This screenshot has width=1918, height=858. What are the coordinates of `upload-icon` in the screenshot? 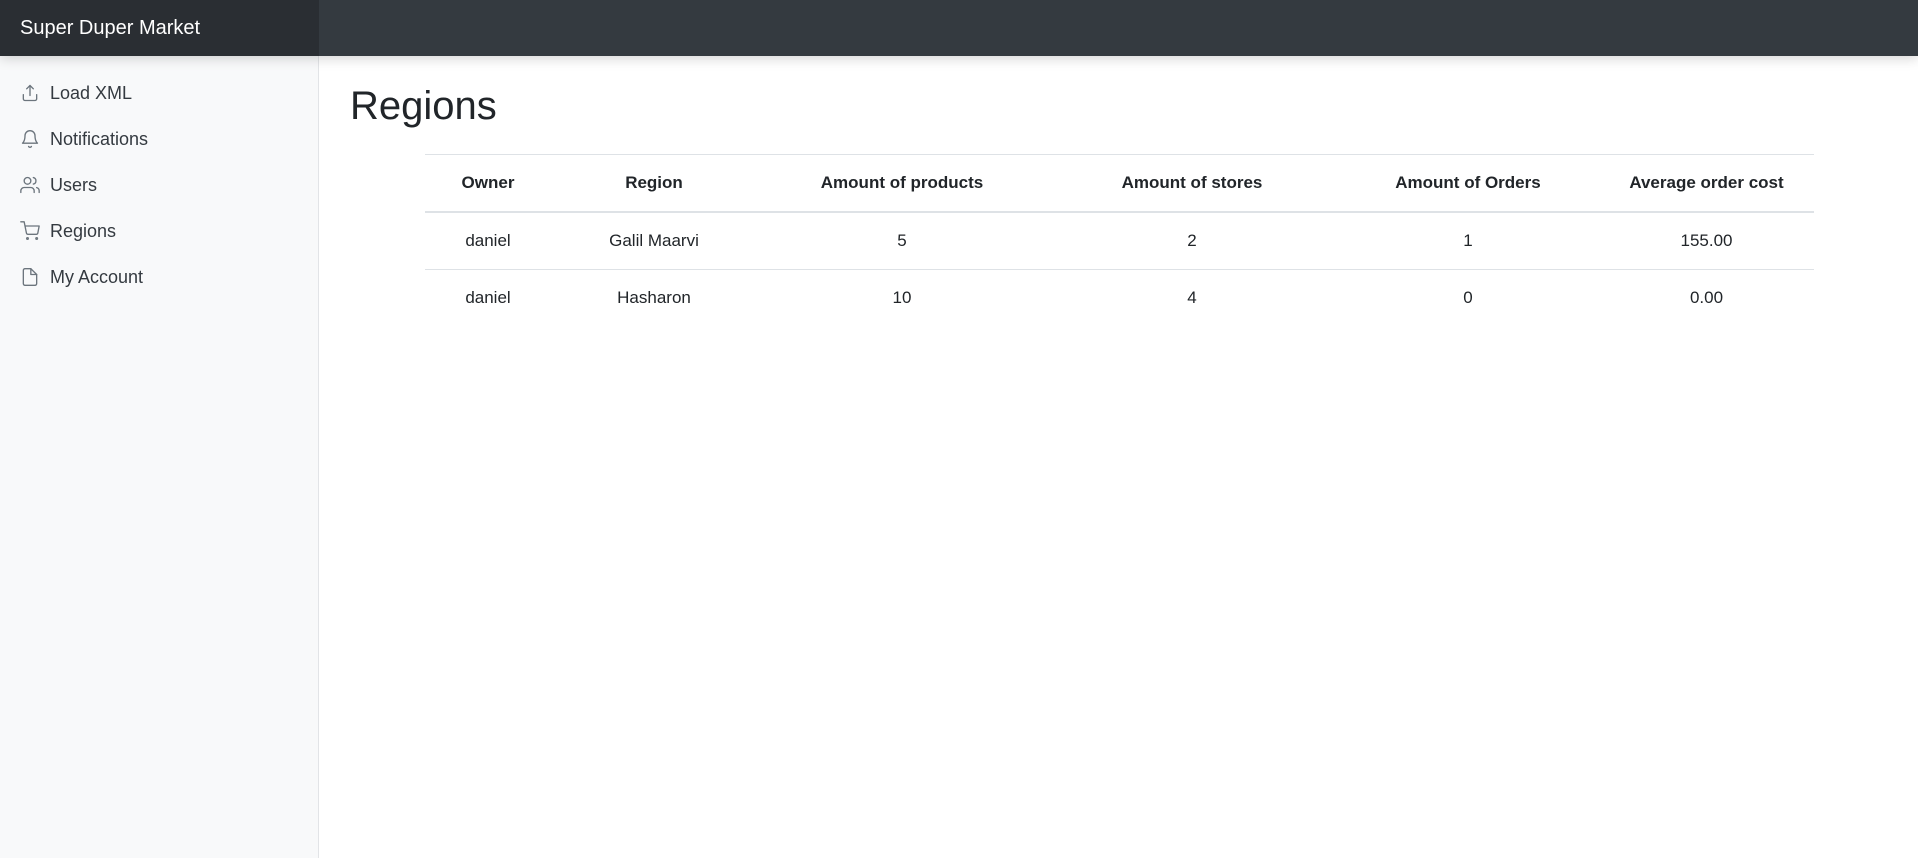 It's located at (30, 93).